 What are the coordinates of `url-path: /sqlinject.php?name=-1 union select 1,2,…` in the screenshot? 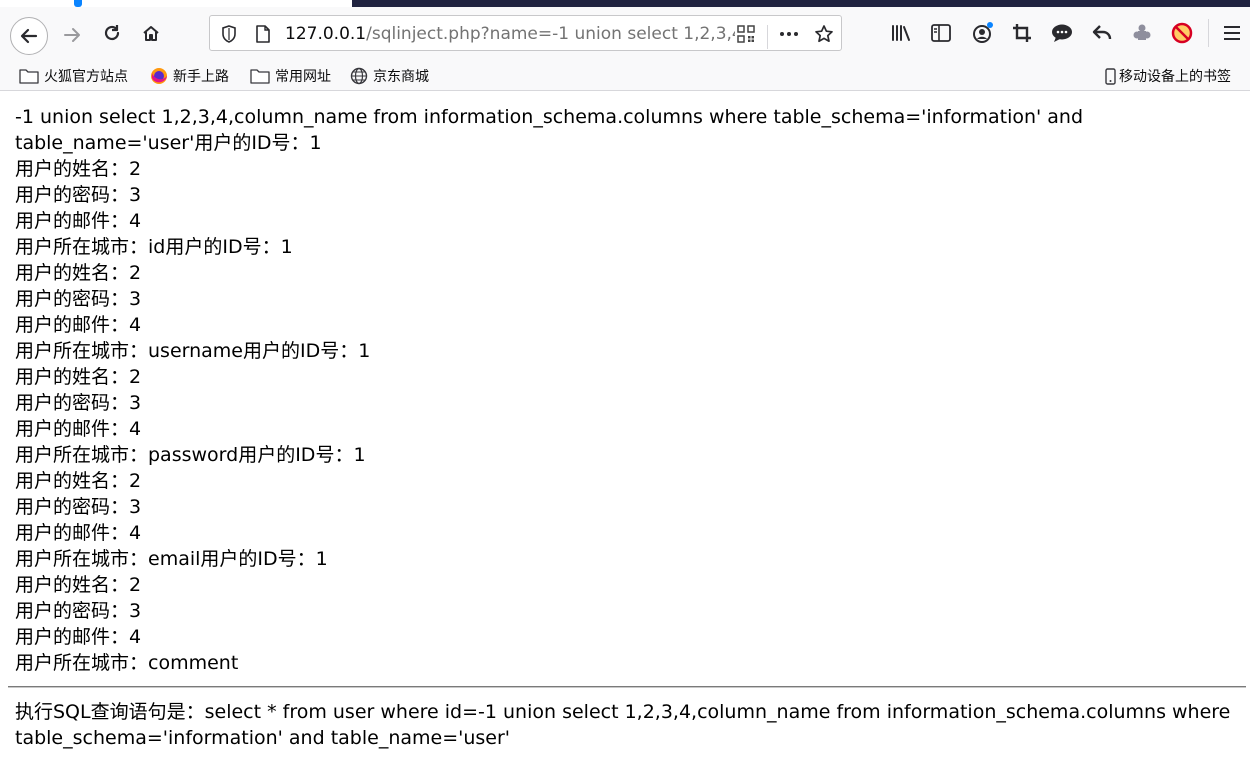 It's located at (550, 34).